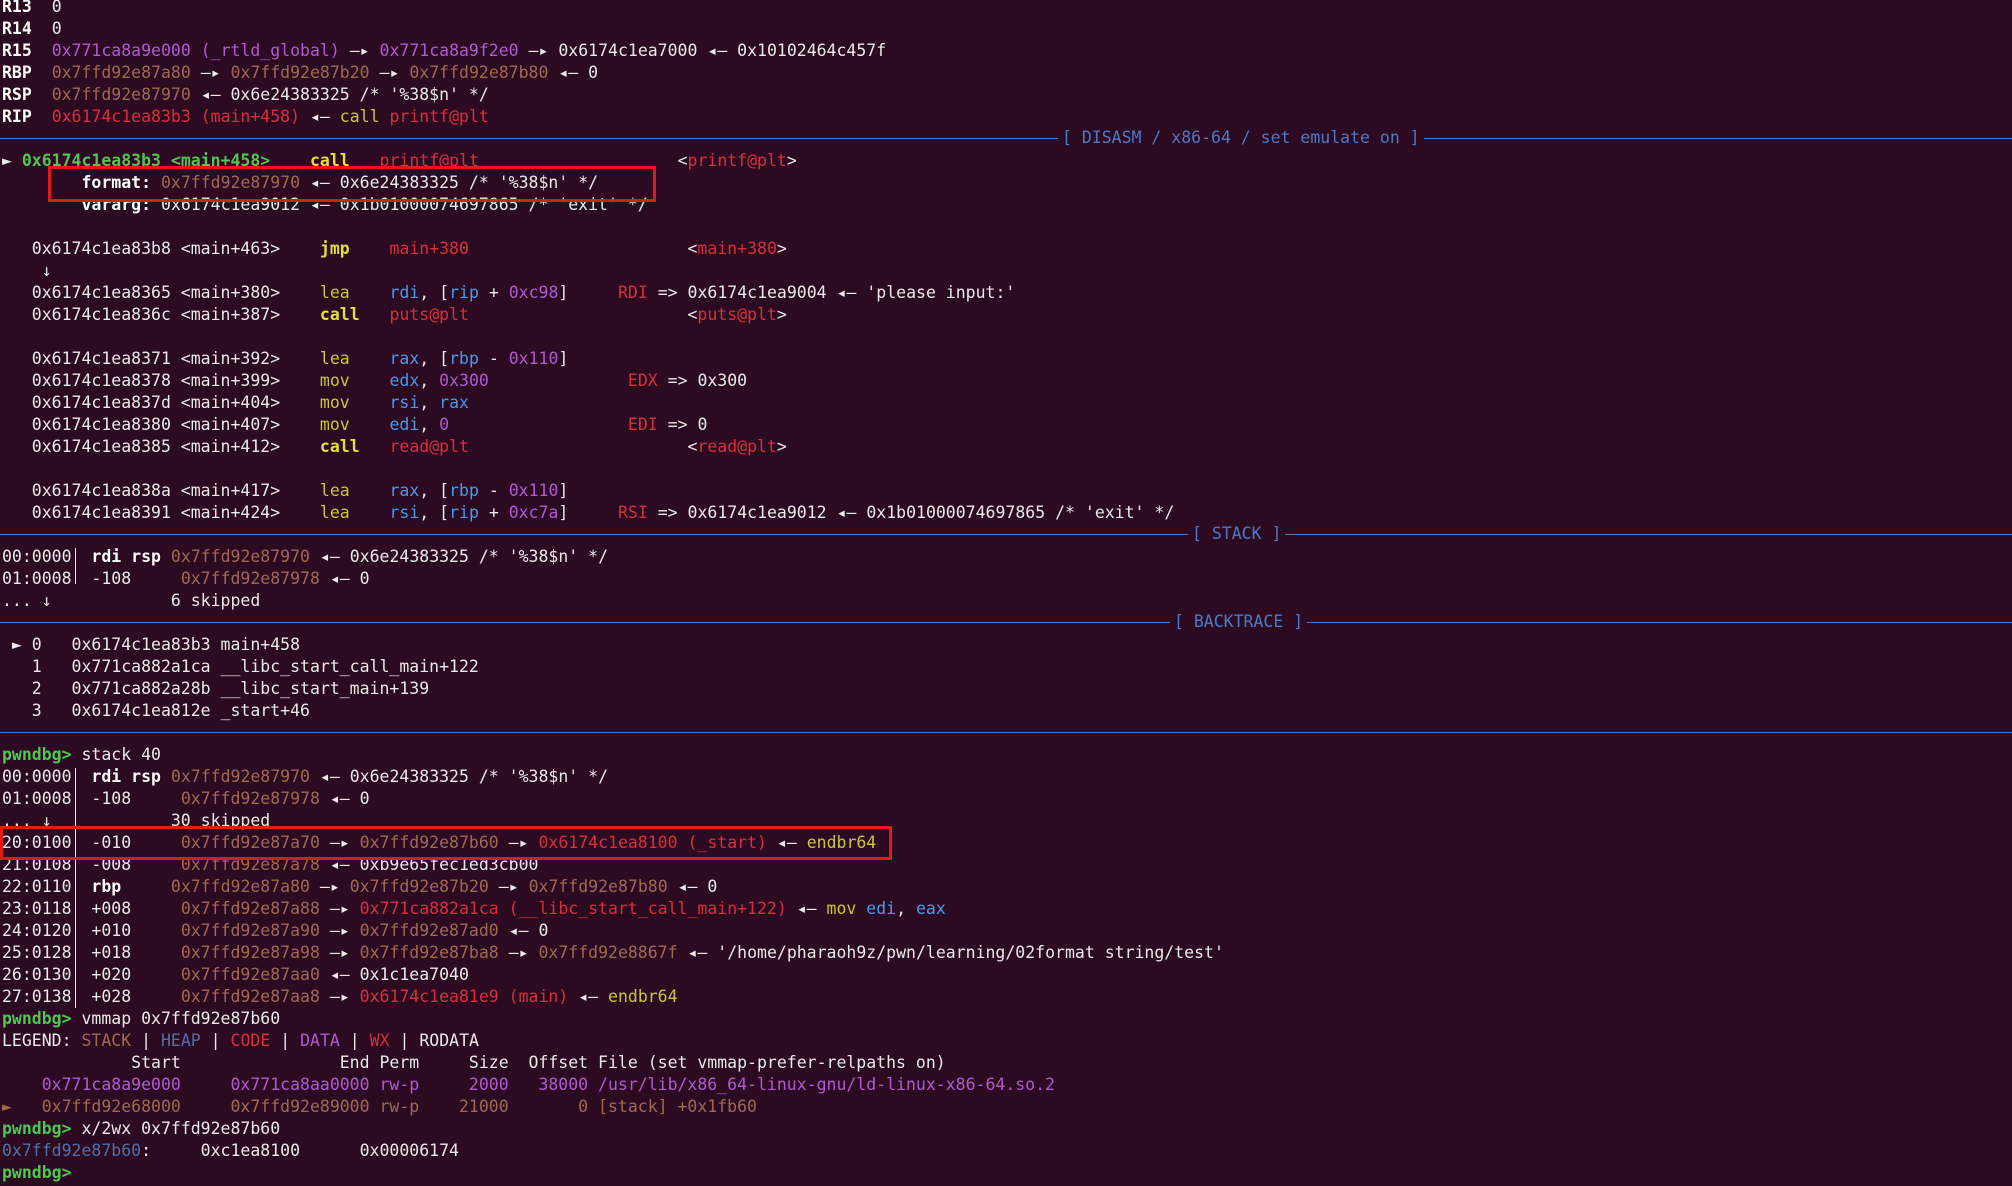  What do you see at coordinates (186, 799) in the screenshot?
I see `session-line: 01:0008 -108 0x7ffd92e87978 ◂— 0` at bounding box center [186, 799].